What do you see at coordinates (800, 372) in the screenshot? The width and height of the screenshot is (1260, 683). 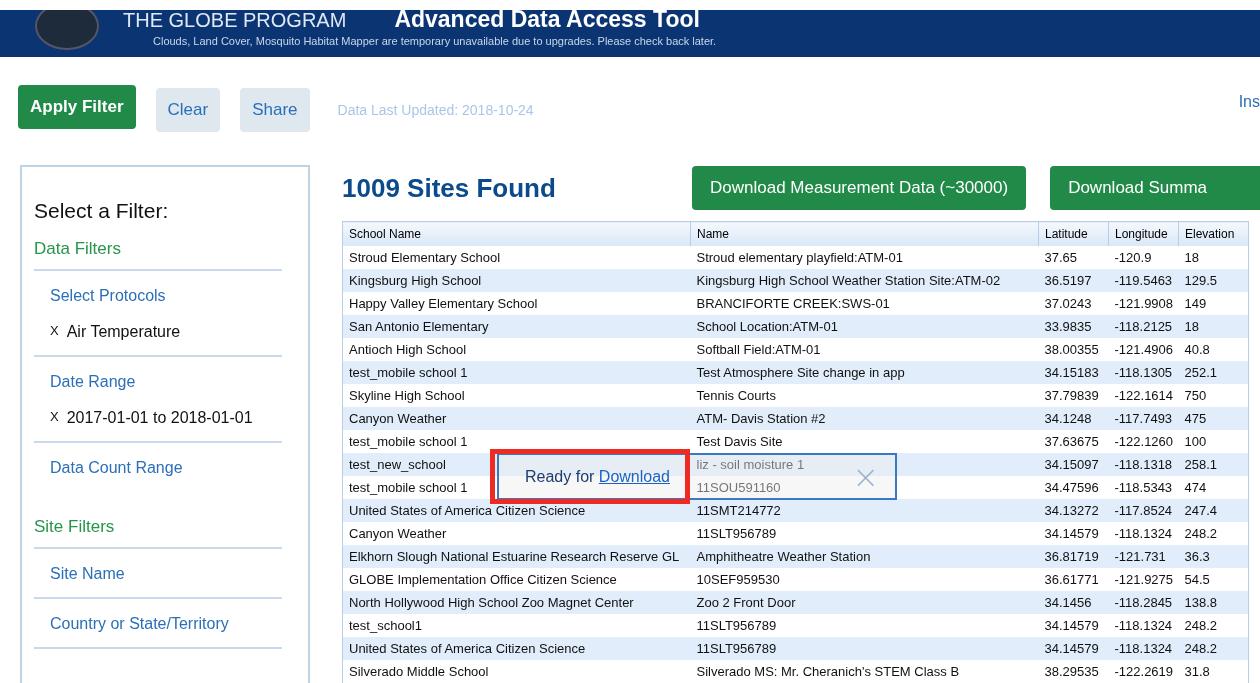 I see `table-cell: Test Atmosphere Site change in app` at bounding box center [800, 372].